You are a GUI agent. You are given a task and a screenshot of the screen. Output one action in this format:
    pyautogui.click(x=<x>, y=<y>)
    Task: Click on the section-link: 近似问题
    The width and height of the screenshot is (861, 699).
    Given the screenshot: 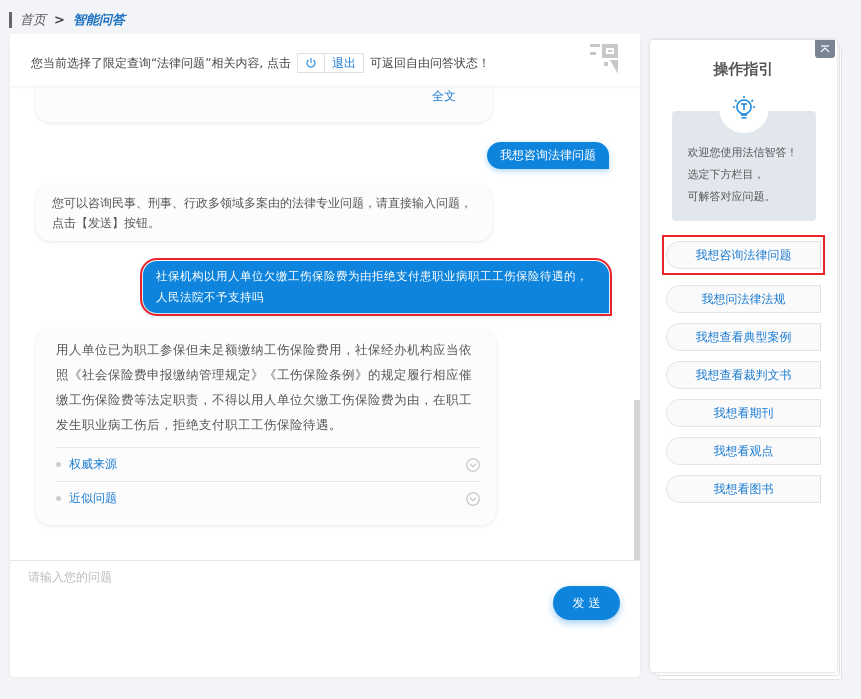 What is the action you would take?
    pyautogui.click(x=263, y=498)
    